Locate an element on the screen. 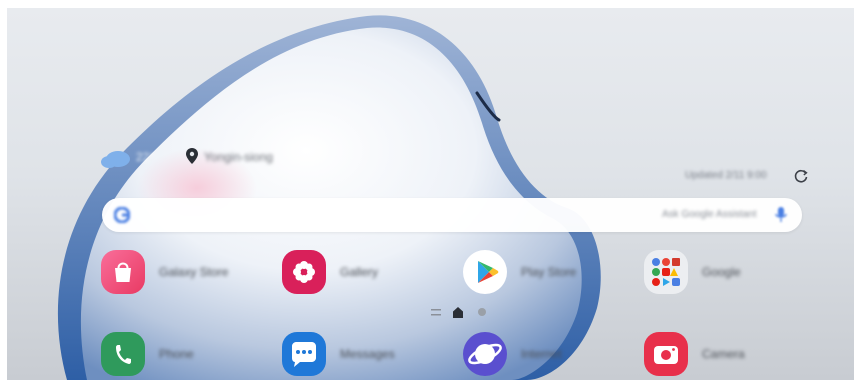  app-galaxy-store: Galaxy Store is located at coordinates (186, 275).